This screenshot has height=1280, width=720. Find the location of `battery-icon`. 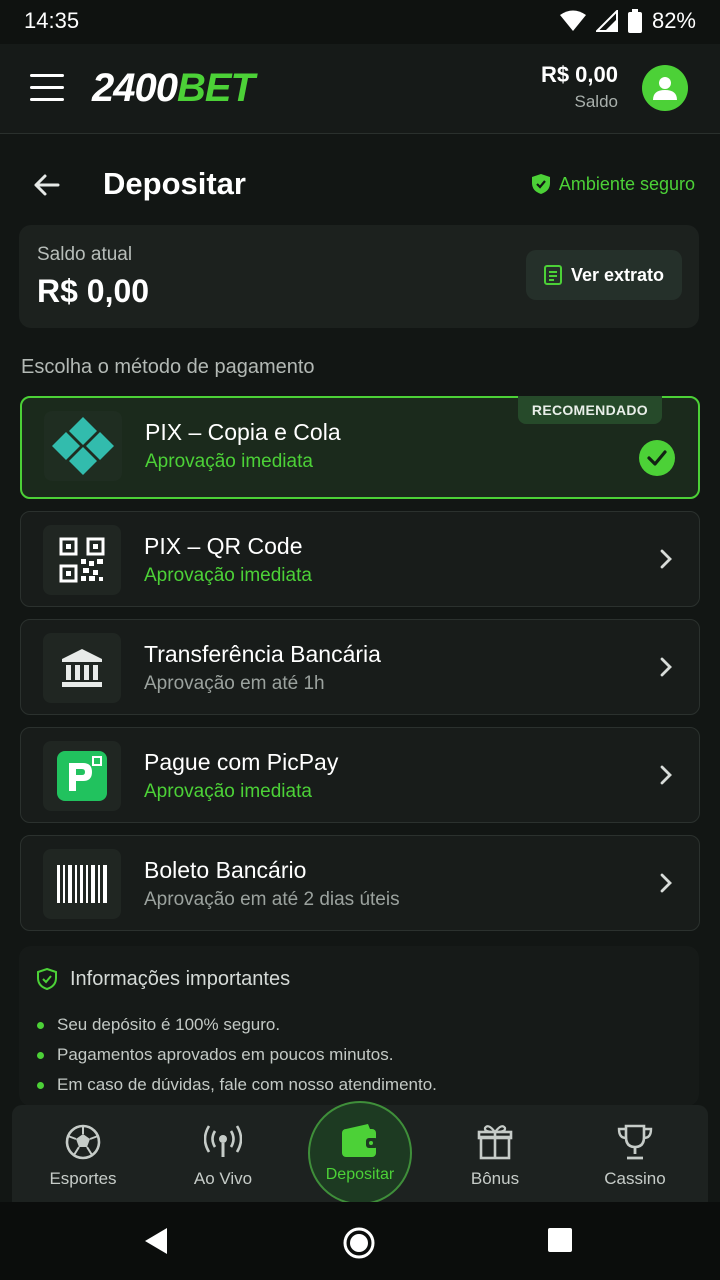

battery-icon is located at coordinates (634, 21).